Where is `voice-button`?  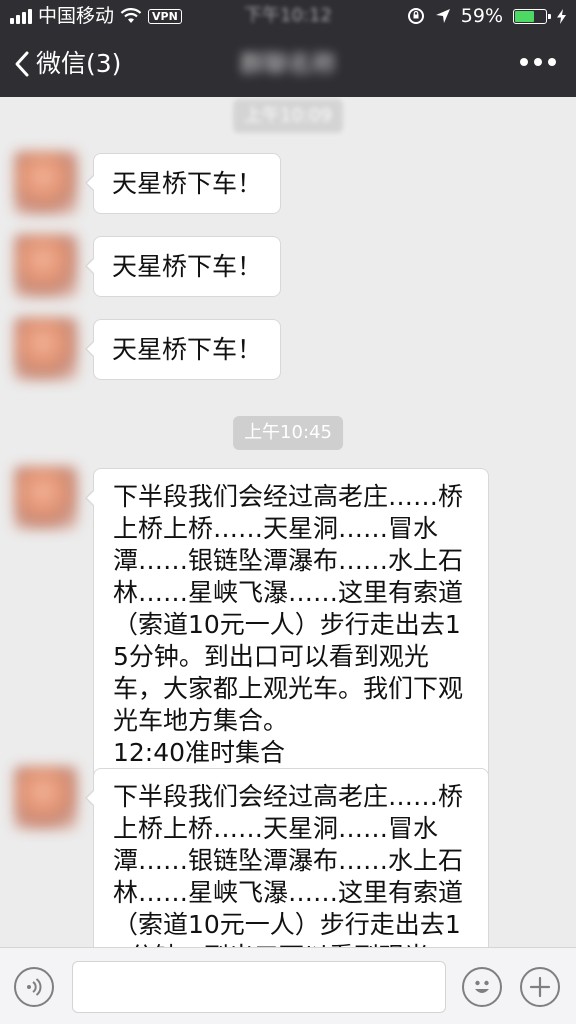
voice-button is located at coordinates (34, 987).